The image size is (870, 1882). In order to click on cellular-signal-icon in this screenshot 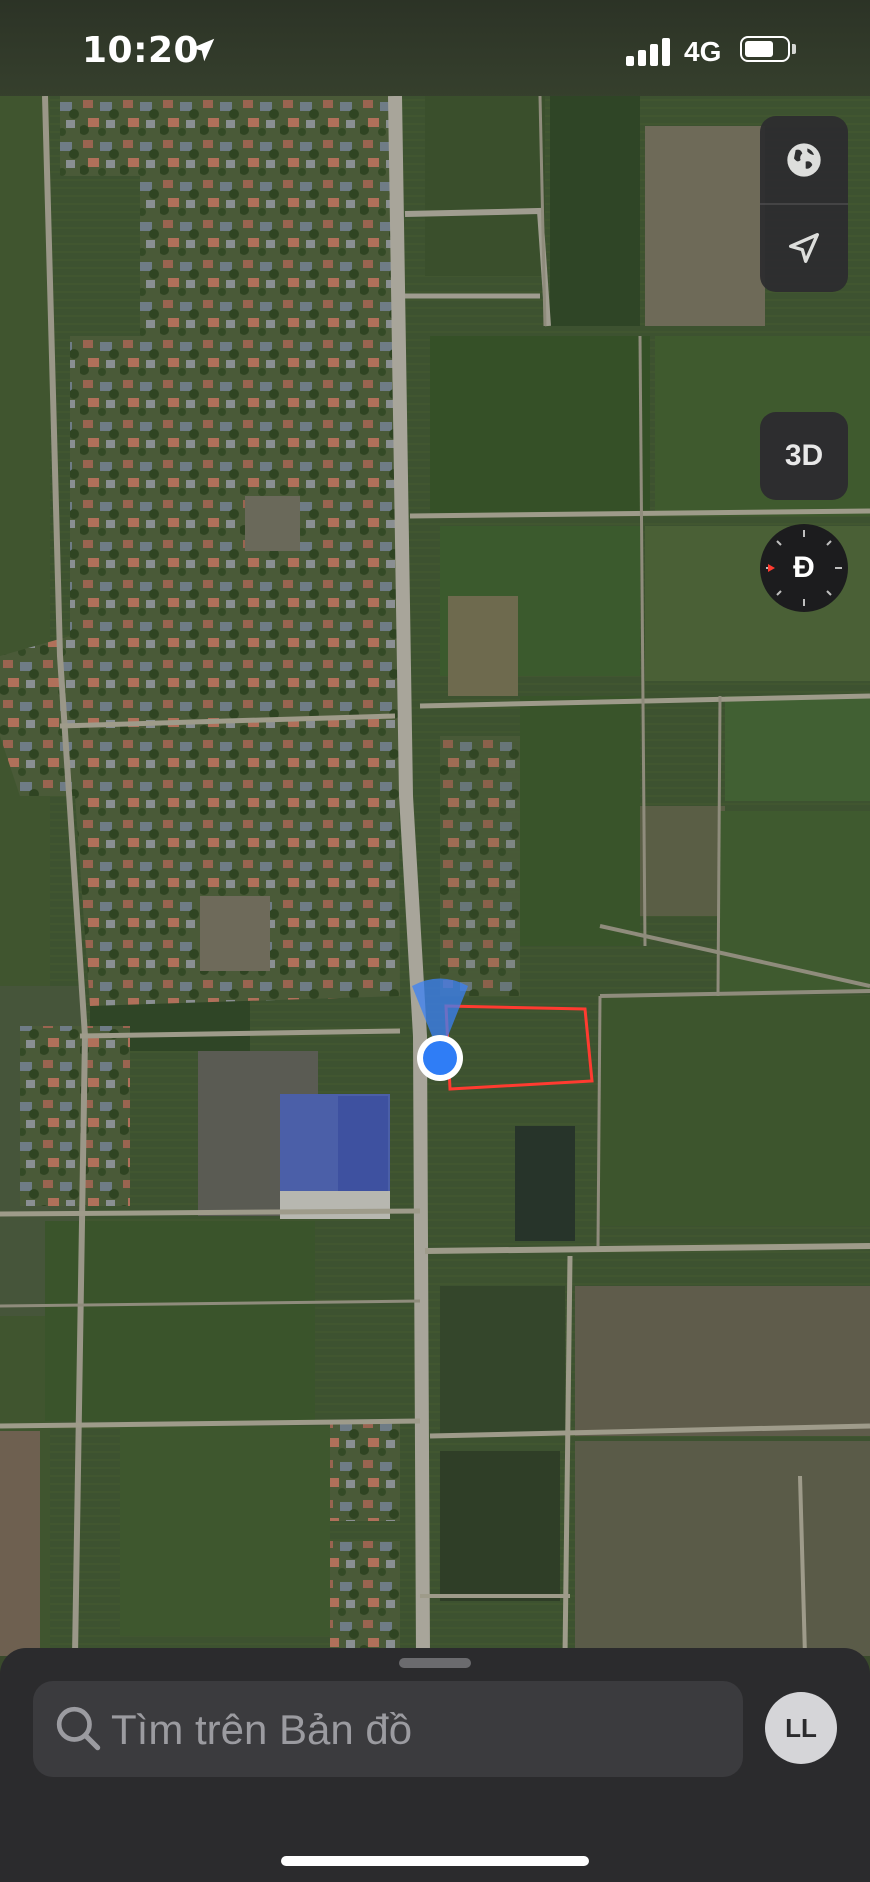, I will do `click(649, 51)`.